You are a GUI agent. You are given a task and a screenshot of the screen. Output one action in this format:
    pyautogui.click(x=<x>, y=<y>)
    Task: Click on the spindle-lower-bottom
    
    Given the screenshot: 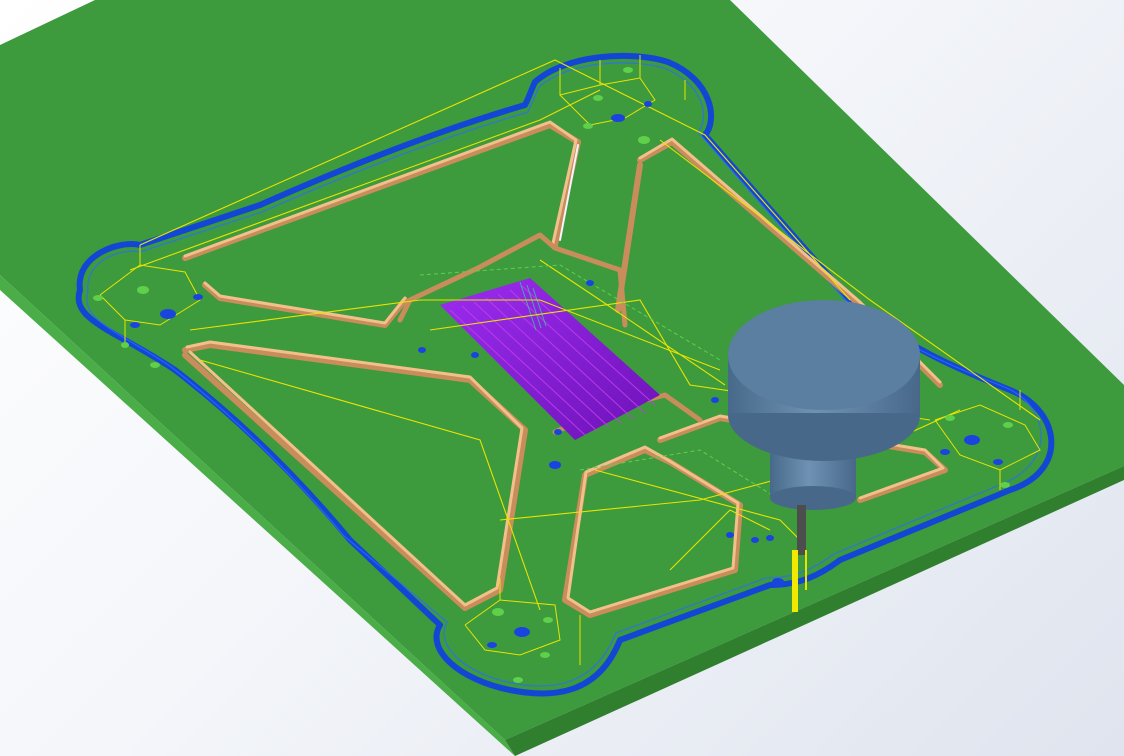 What is the action you would take?
    pyautogui.click(x=813, y=498)
    